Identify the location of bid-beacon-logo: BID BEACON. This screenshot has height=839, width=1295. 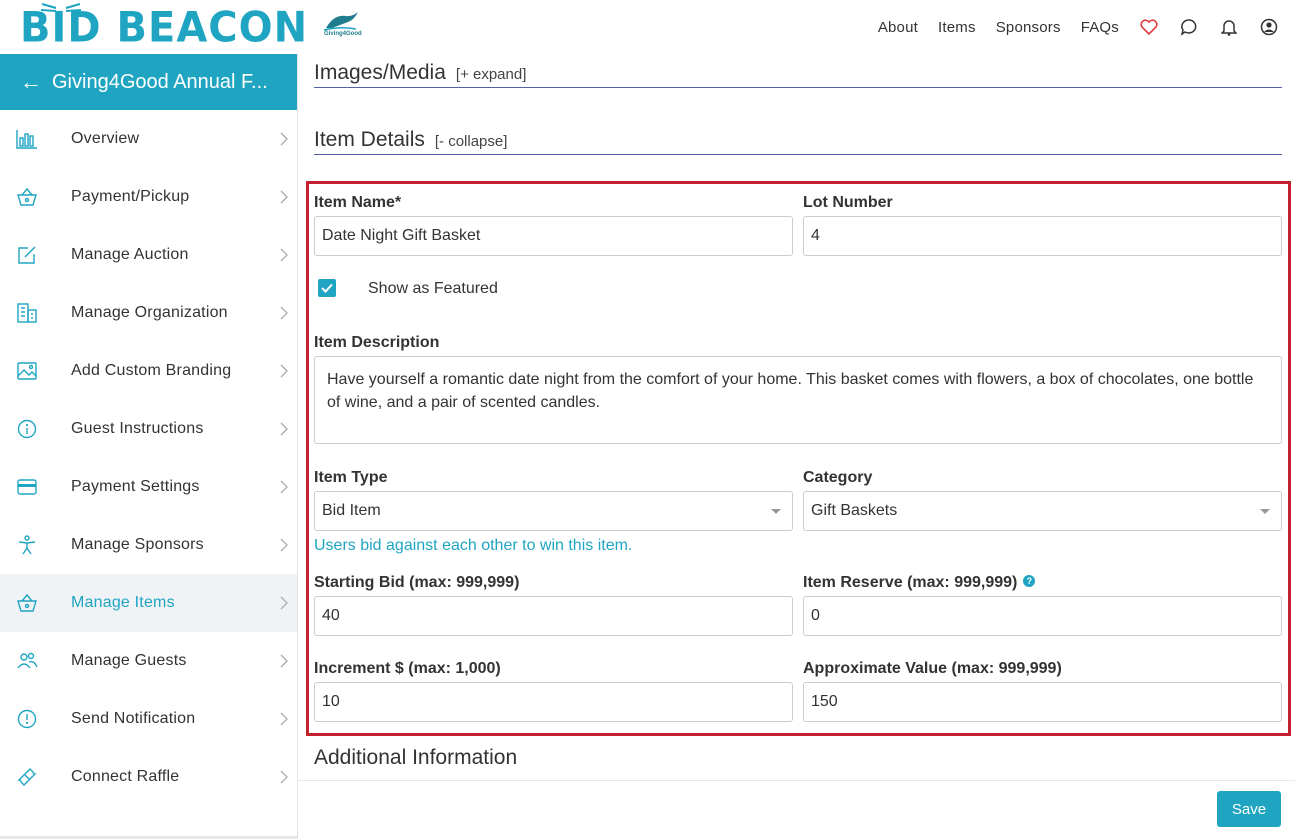
(164, 27).